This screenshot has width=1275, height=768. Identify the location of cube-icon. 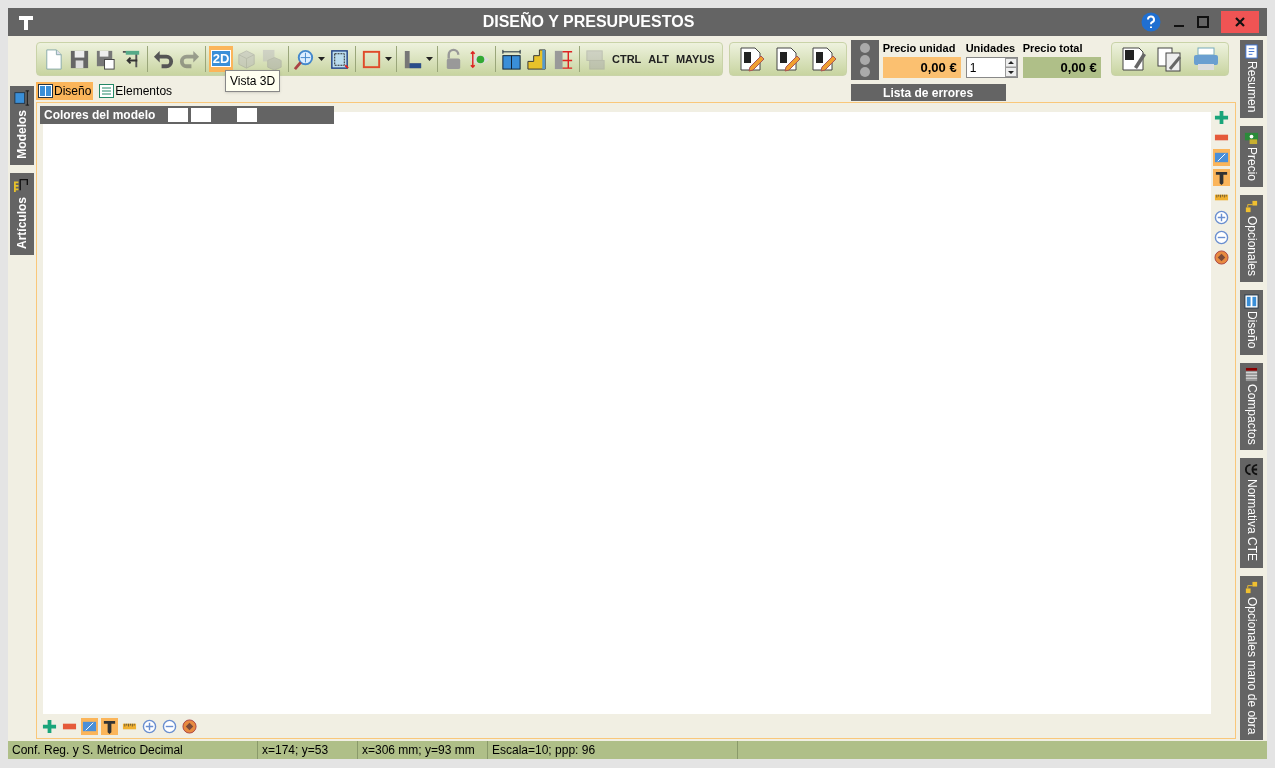
(246, 59).